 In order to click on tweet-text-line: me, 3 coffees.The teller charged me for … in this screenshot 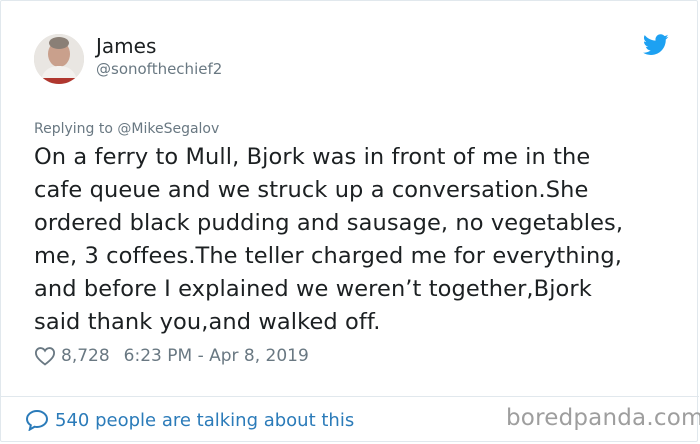, I will do `click(328, 256)`.